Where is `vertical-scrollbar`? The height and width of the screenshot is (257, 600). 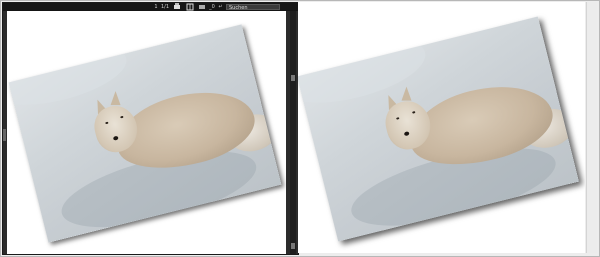
vertical-scrollbar is located at coordinates (293, 132).